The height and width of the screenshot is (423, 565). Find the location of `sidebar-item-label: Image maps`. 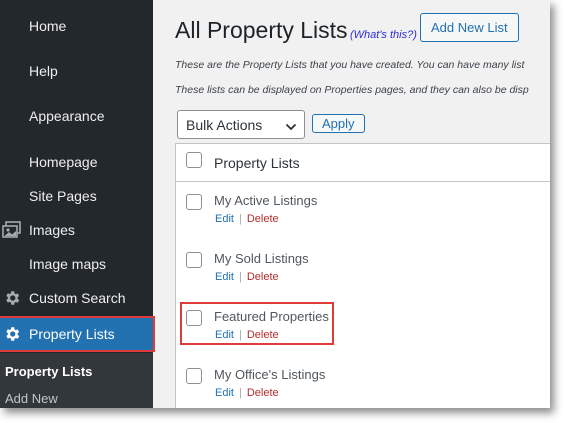

sidebar-item-label: Image maps is located at coordinates (68, 264).